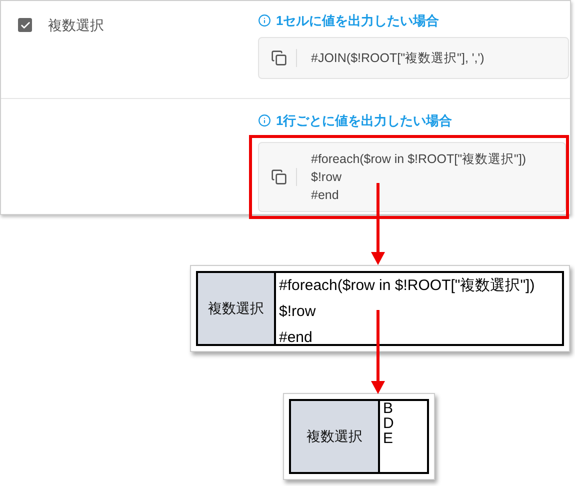  I want to click on field-label: 複数選択, so click(76, 25).